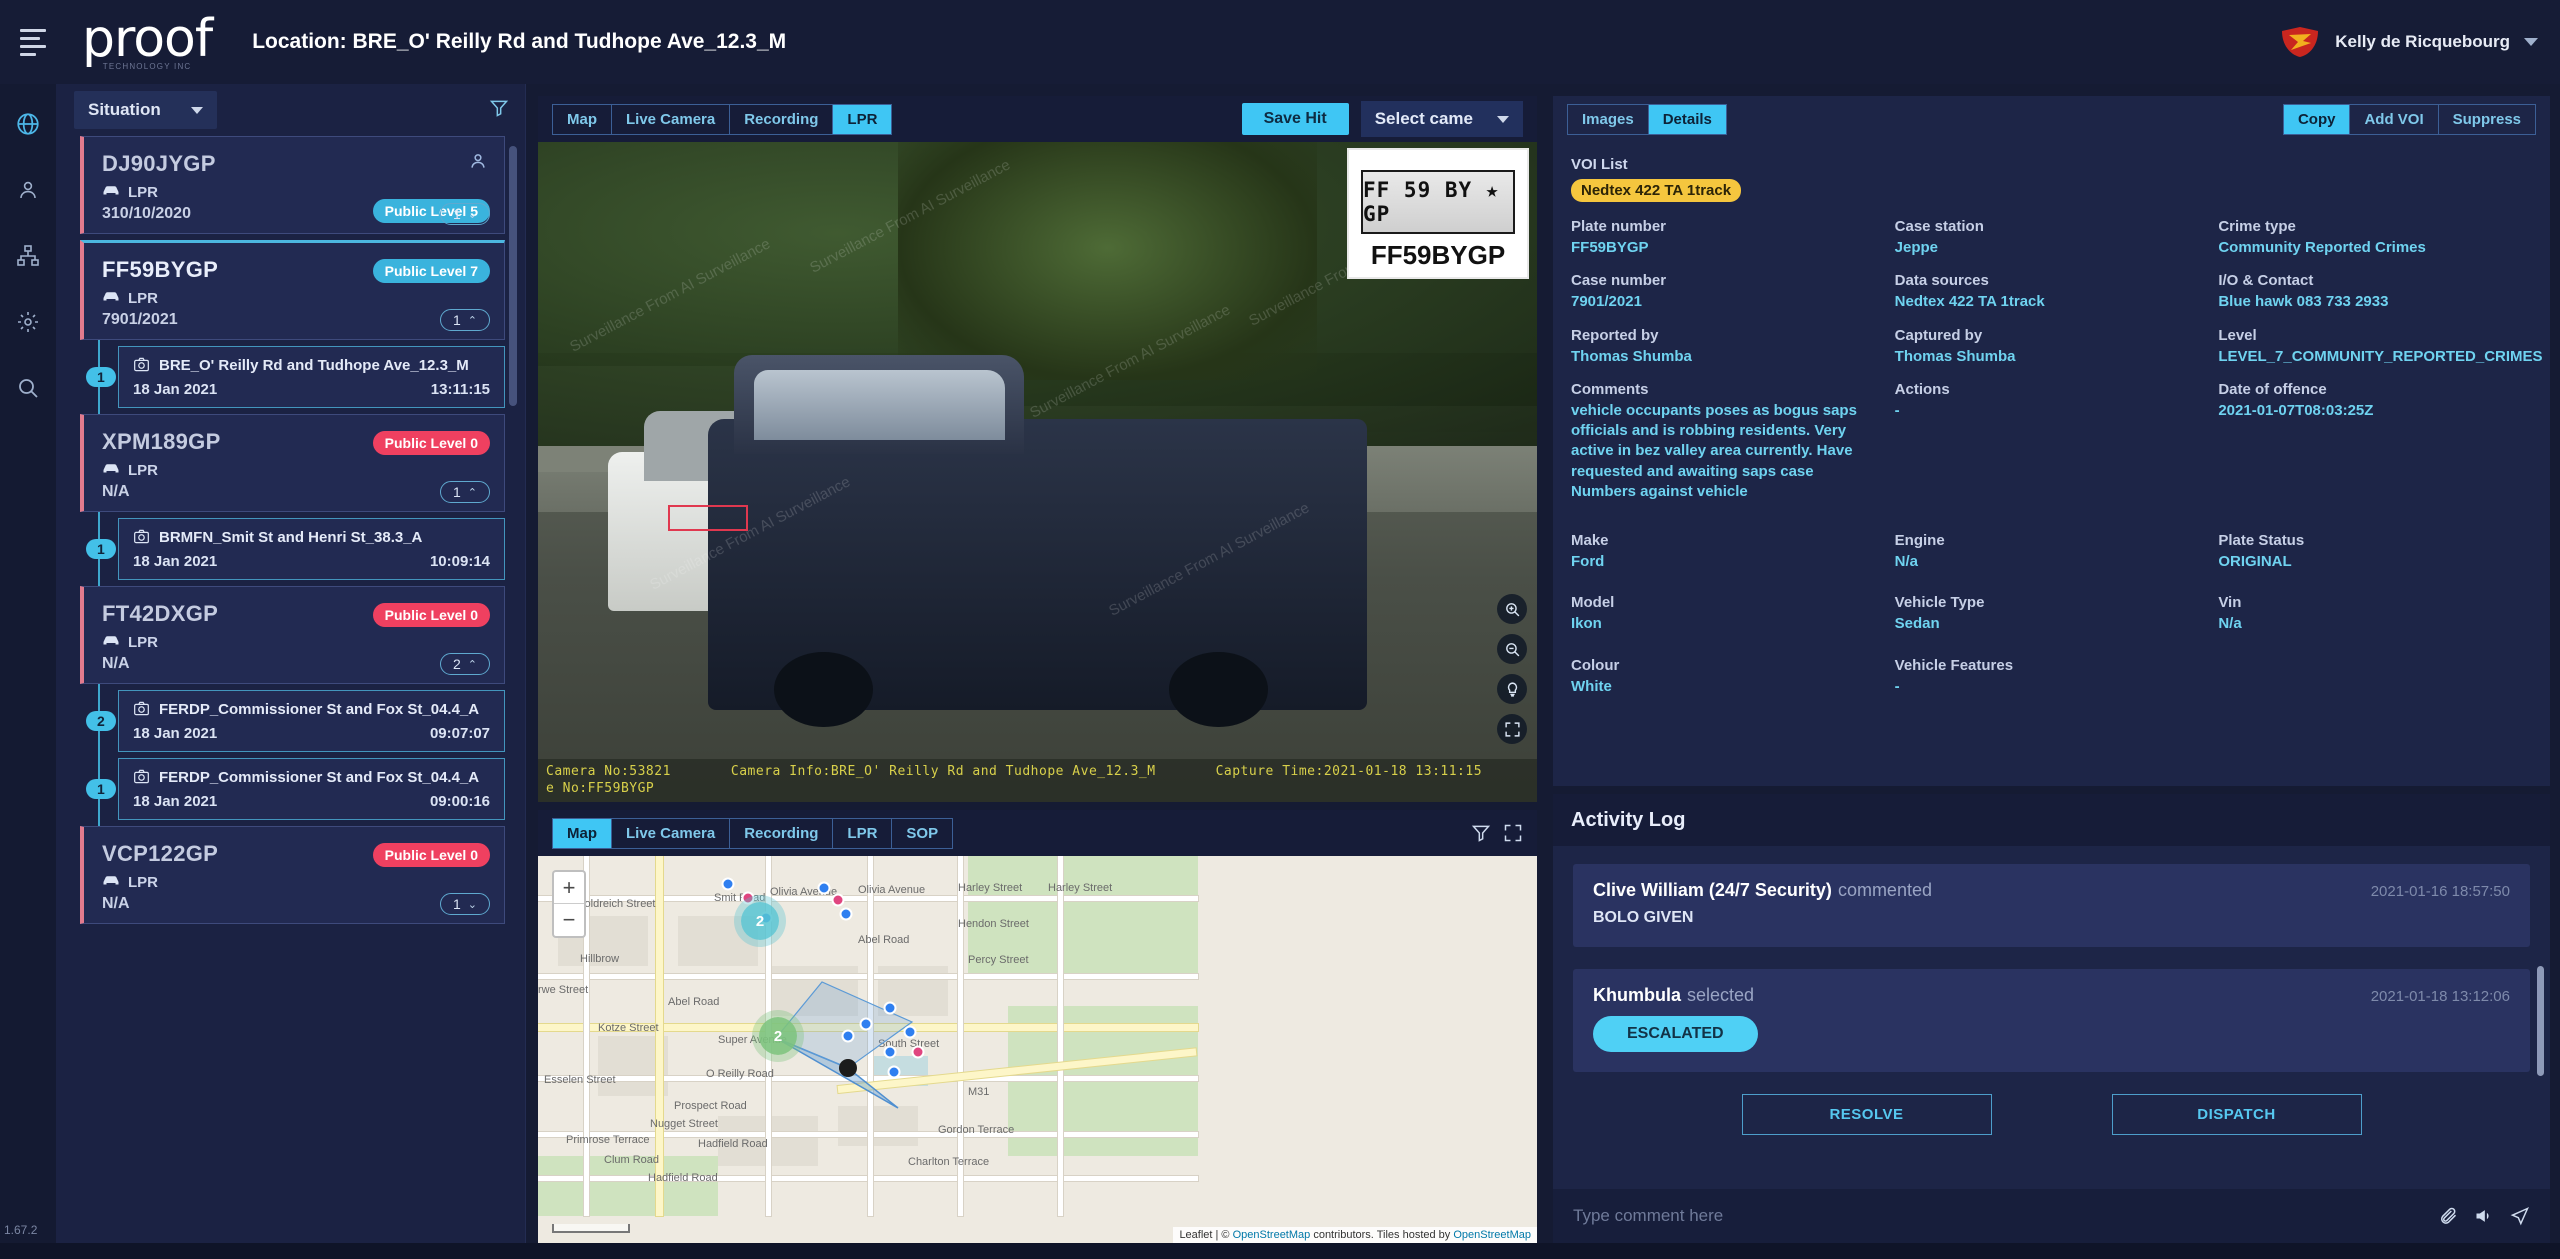 This screenshot has height=1259, width=2560. Describe the element at coordinates (34, 42) in the screenshot. I see `hamburger-icon` at that location.